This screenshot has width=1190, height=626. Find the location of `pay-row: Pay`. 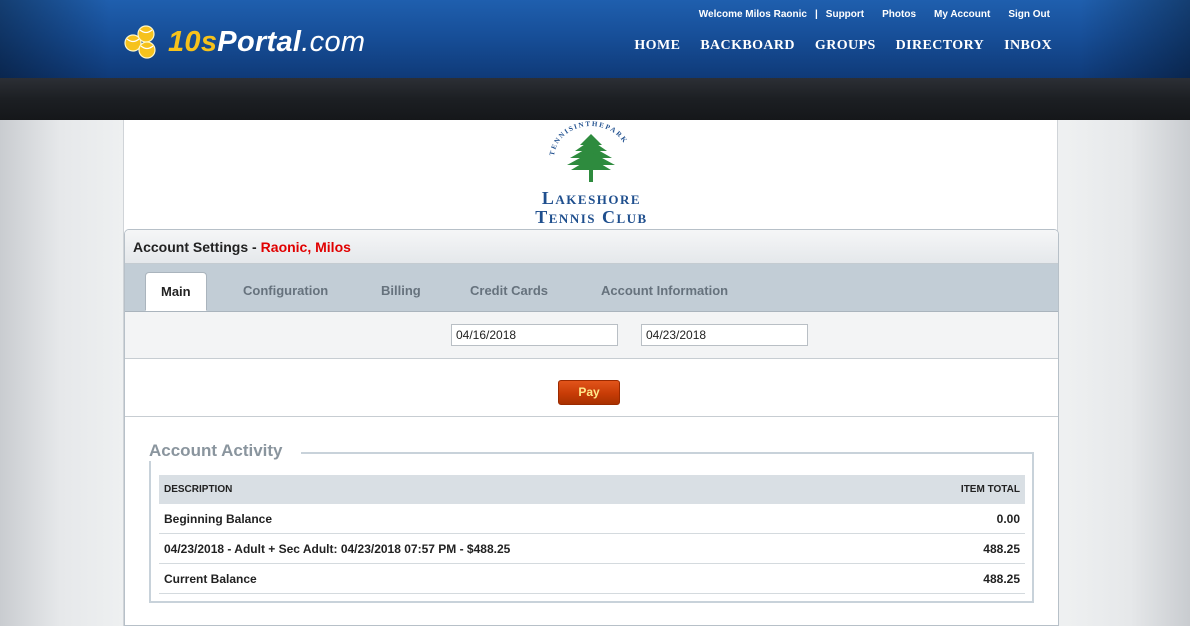

pay-row: Pay is located at coordinates (591, 388).